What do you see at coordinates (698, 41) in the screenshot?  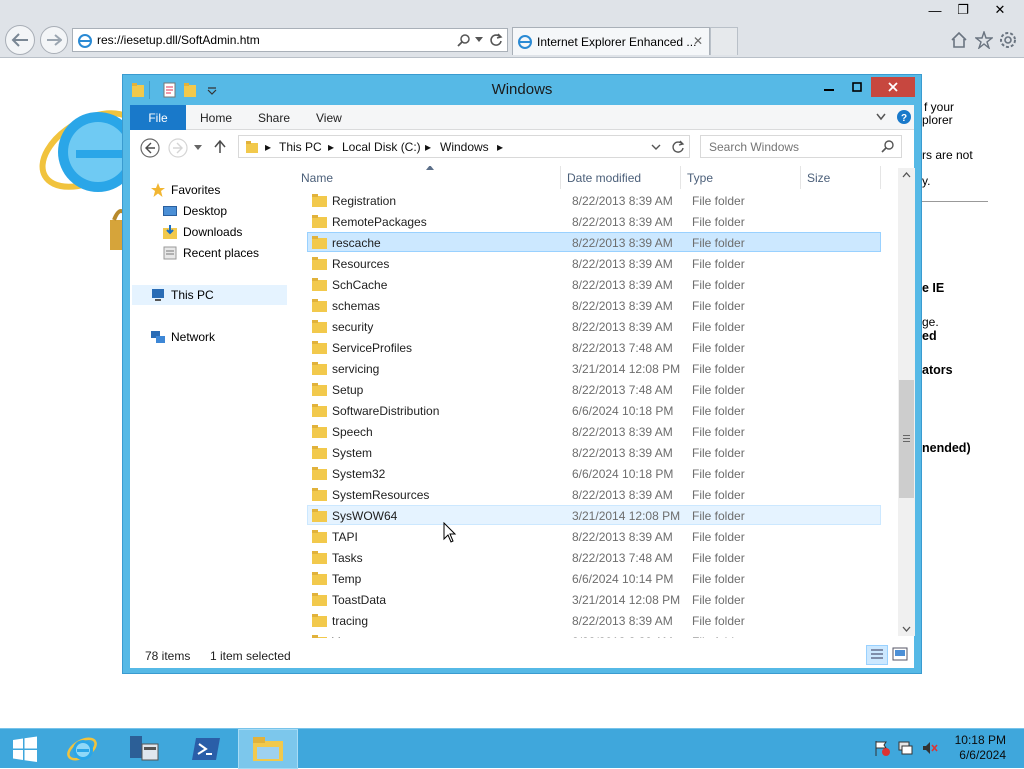 I see `tab-close-icon: ✕` at bounding box center [698, 41].